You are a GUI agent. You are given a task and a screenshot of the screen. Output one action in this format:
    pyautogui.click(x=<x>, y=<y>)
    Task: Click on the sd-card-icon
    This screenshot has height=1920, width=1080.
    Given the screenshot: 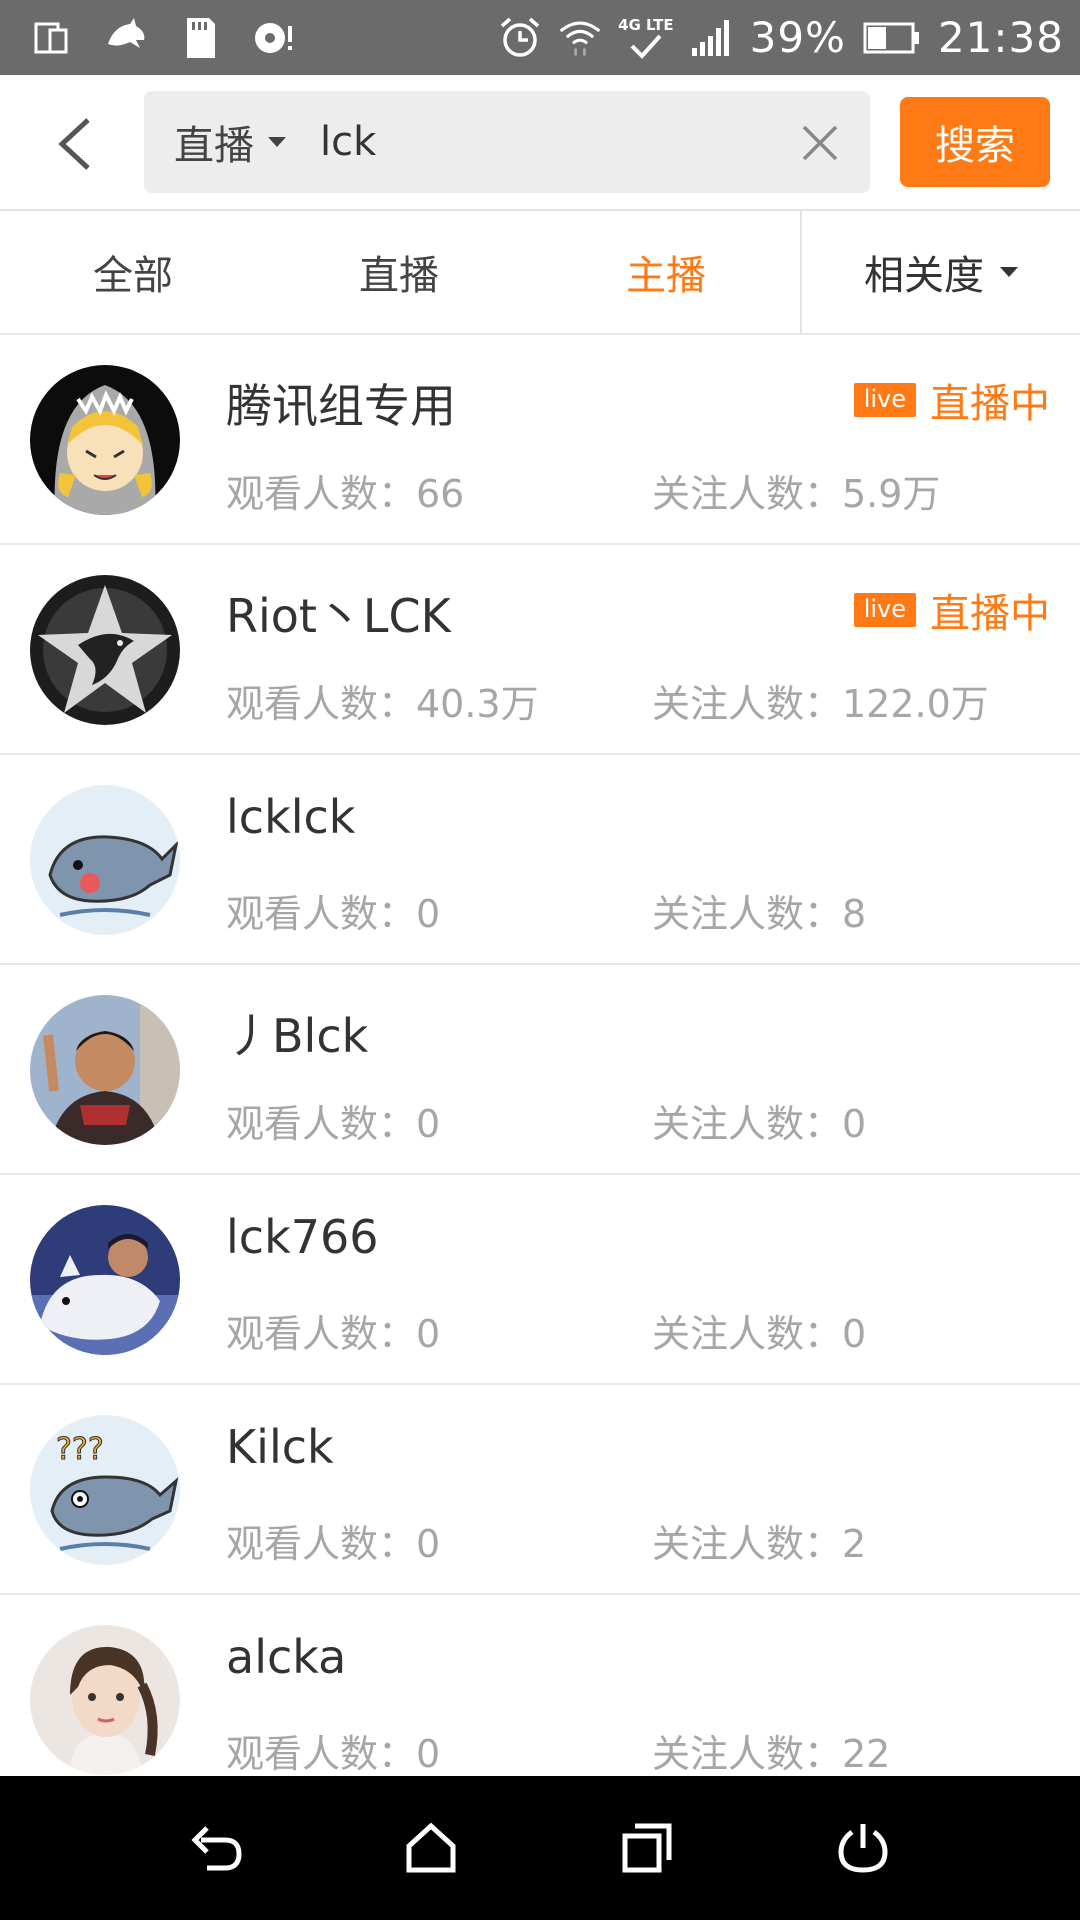 What is the action you would take?
    pyautogui.click(x=200, y=38)
    